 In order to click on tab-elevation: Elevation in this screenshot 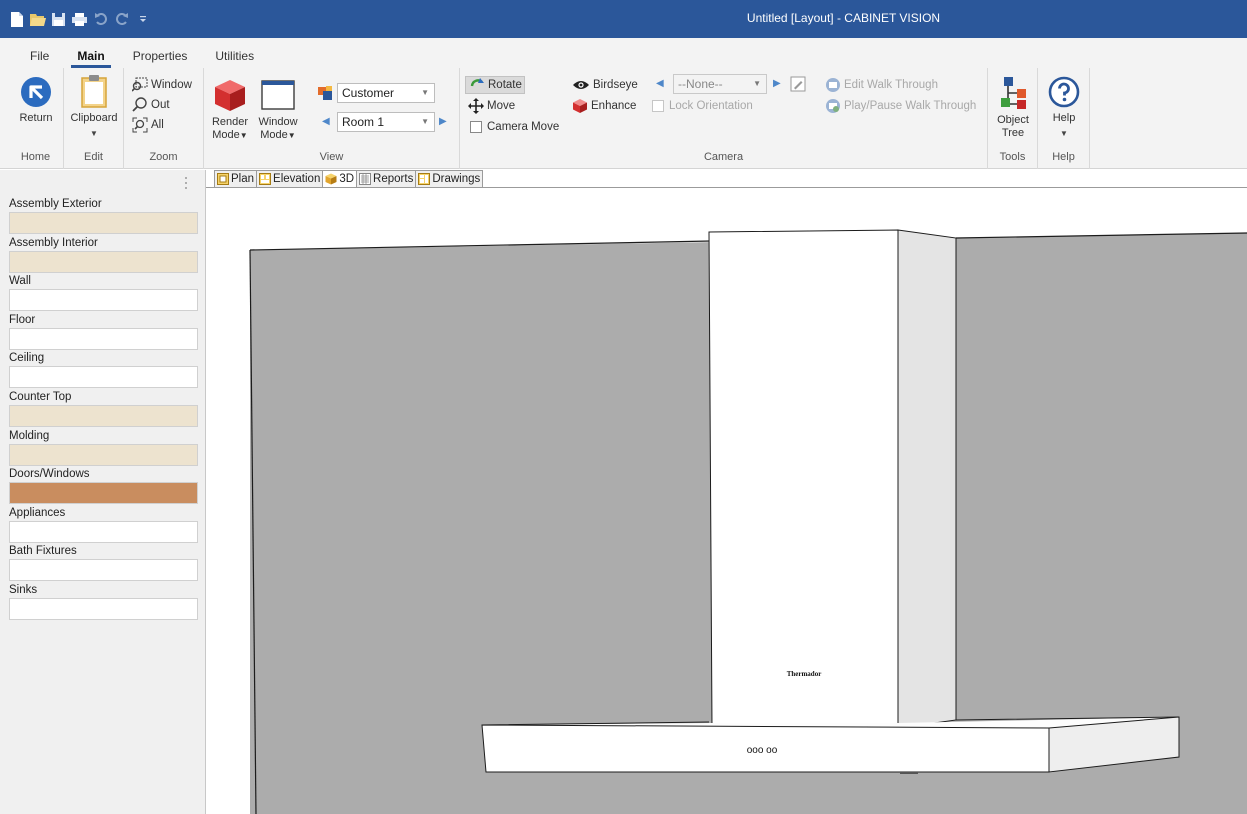, I will do `click(290, 178)`.